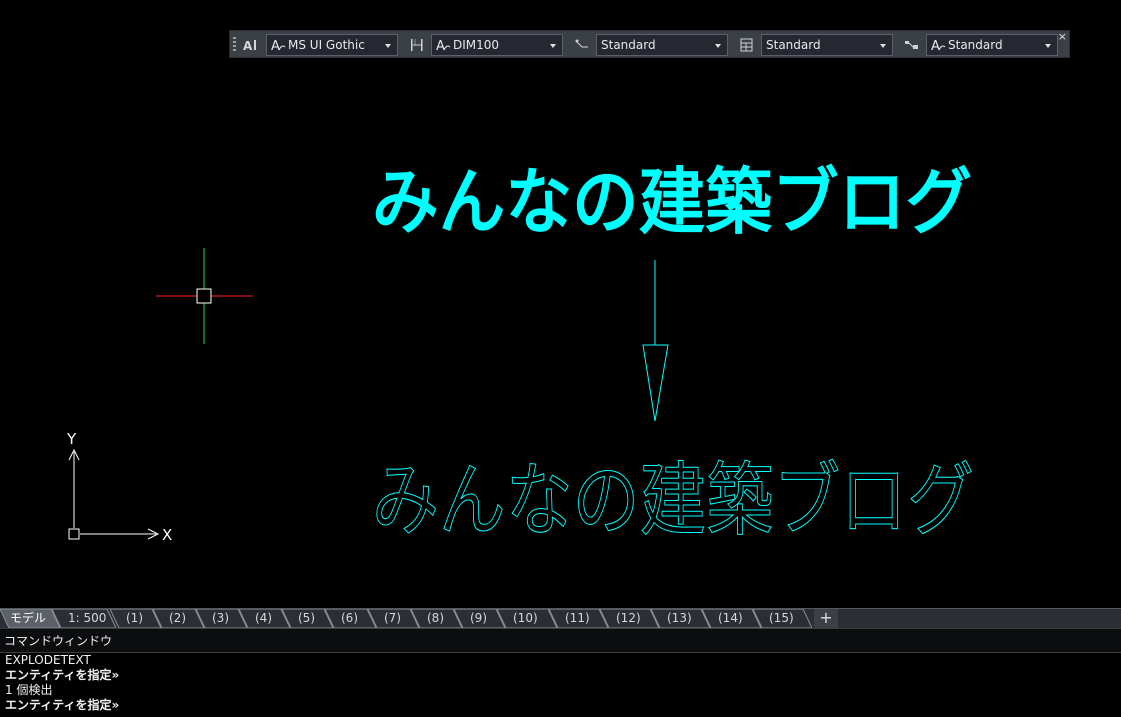 This screenshot has width=1121, height=717. What do you see at coordinates (582, 45) in the screenshot?
I see `leader-style-icon` at bounding box center [582, 45].